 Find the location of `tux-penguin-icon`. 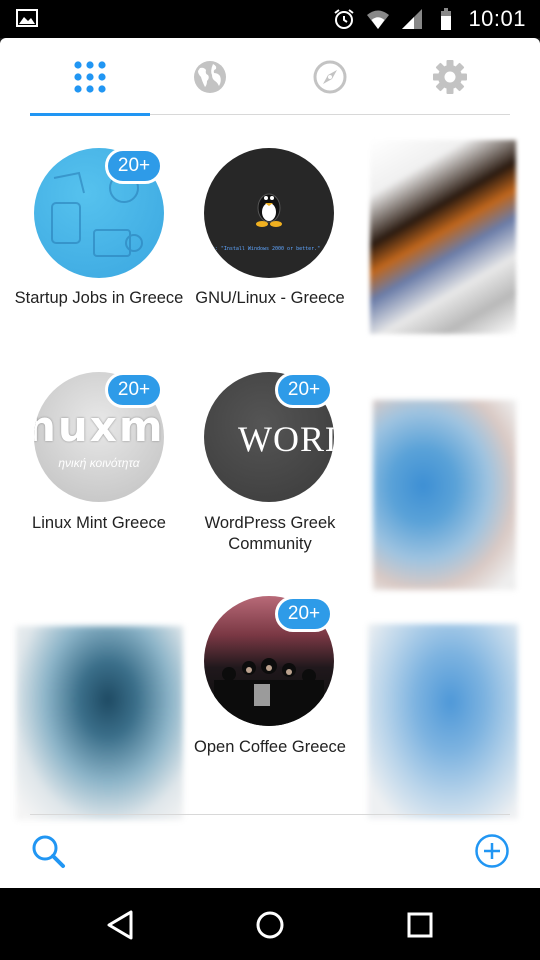

tux-penguin-icon is located at coordinates (269, 210).